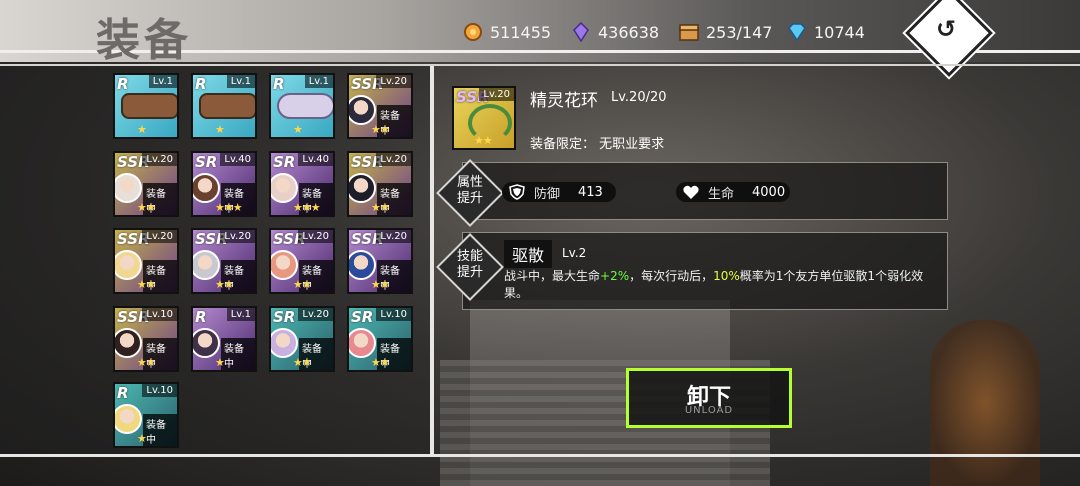 The image size is (1080, 486). I want to click on selected-item-icon: SSR Lv.20 ★★, so click(484, 118).